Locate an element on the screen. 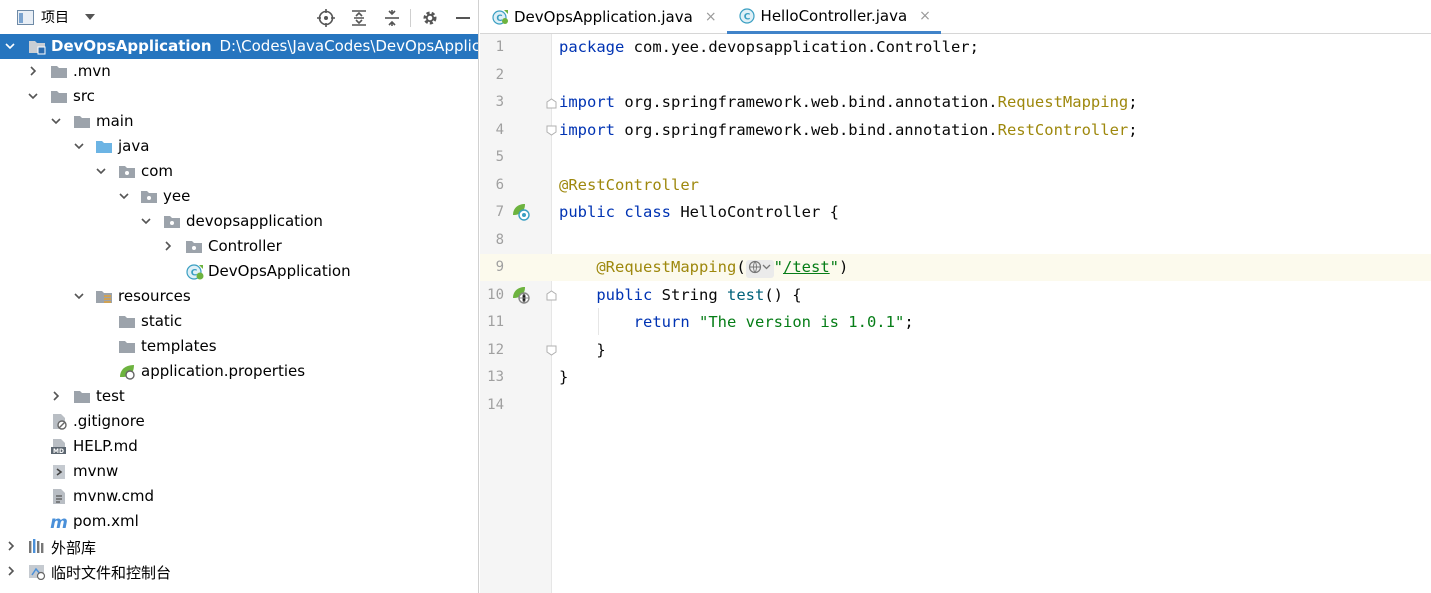 Image resolution: width=1431 pixels, height=593 pixels. expand-all-icon is located at coordinates (358, 17).